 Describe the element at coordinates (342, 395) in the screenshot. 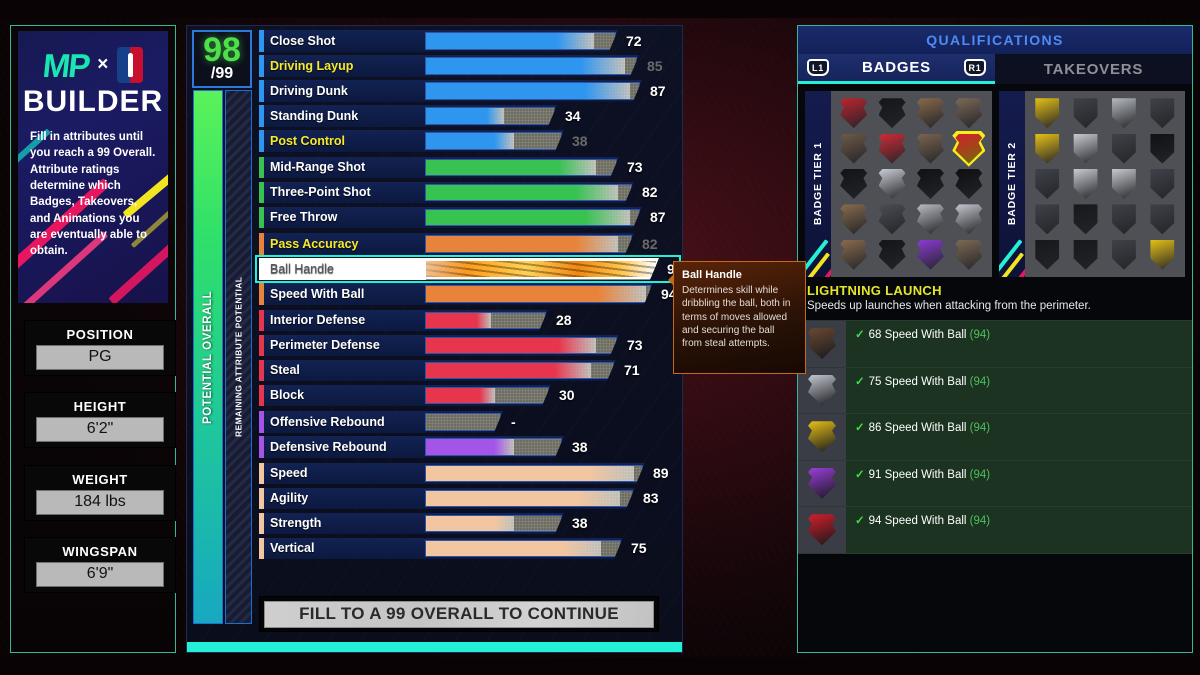

I see `attribute-name-cell: Block` at that location.